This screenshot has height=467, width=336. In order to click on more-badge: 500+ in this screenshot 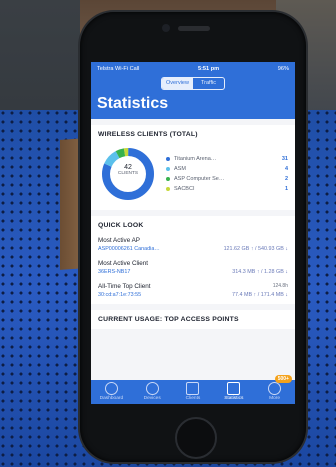, I will do `click(283, 379)`.